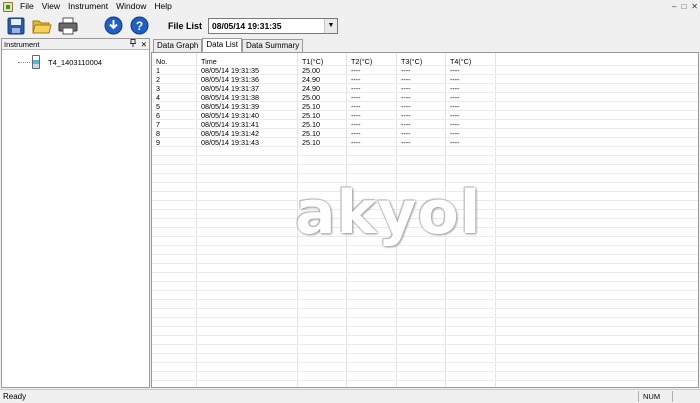 The image size is (700, 403). I want to click on chevron-down-icon: ▼, so click(331, 25).